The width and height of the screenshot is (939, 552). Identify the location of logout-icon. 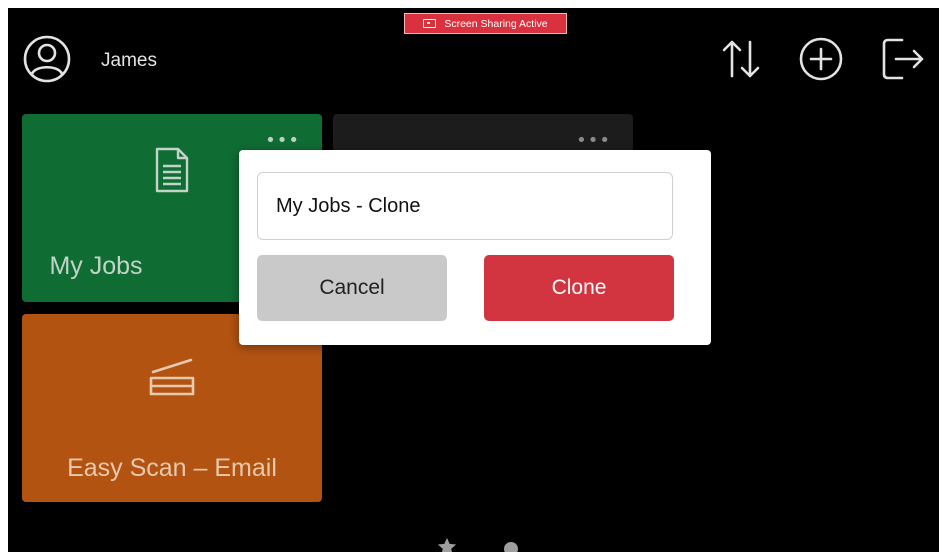
(903, 59).